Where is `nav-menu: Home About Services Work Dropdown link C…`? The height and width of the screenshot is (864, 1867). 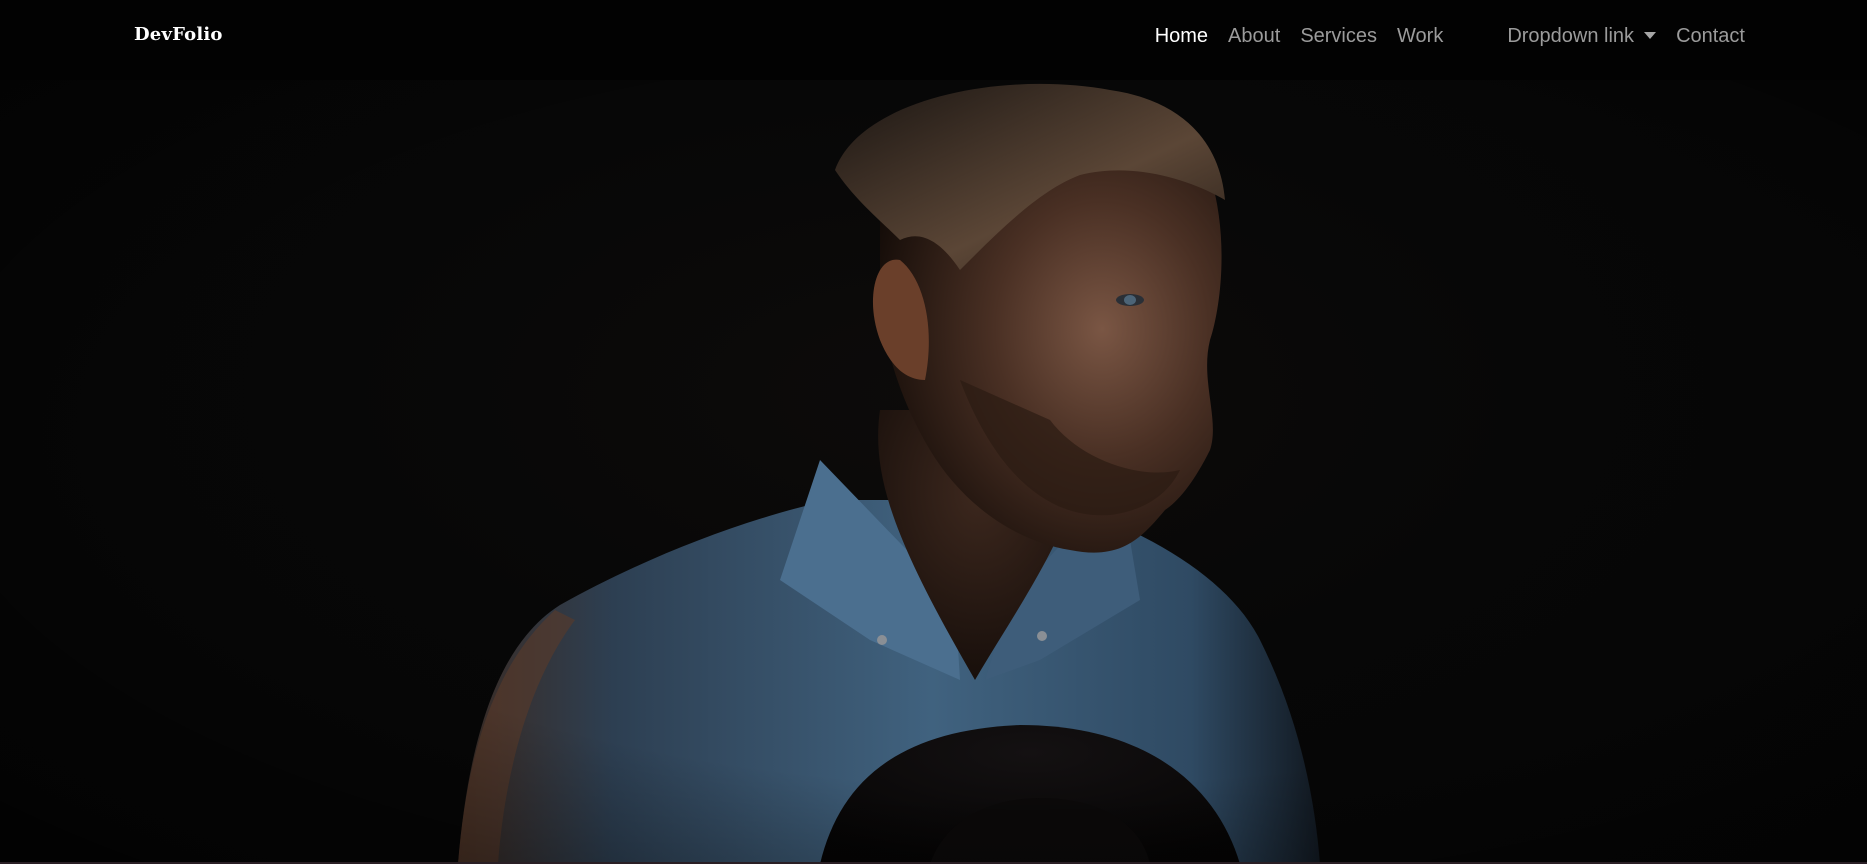 nav-menu: Home About Services Work Dropdown link C… is located at coordinates (1440, 36).